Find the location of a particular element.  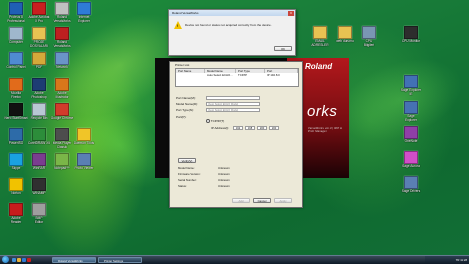

table-cell: TCP/IP is located at coordinates (243, 75).